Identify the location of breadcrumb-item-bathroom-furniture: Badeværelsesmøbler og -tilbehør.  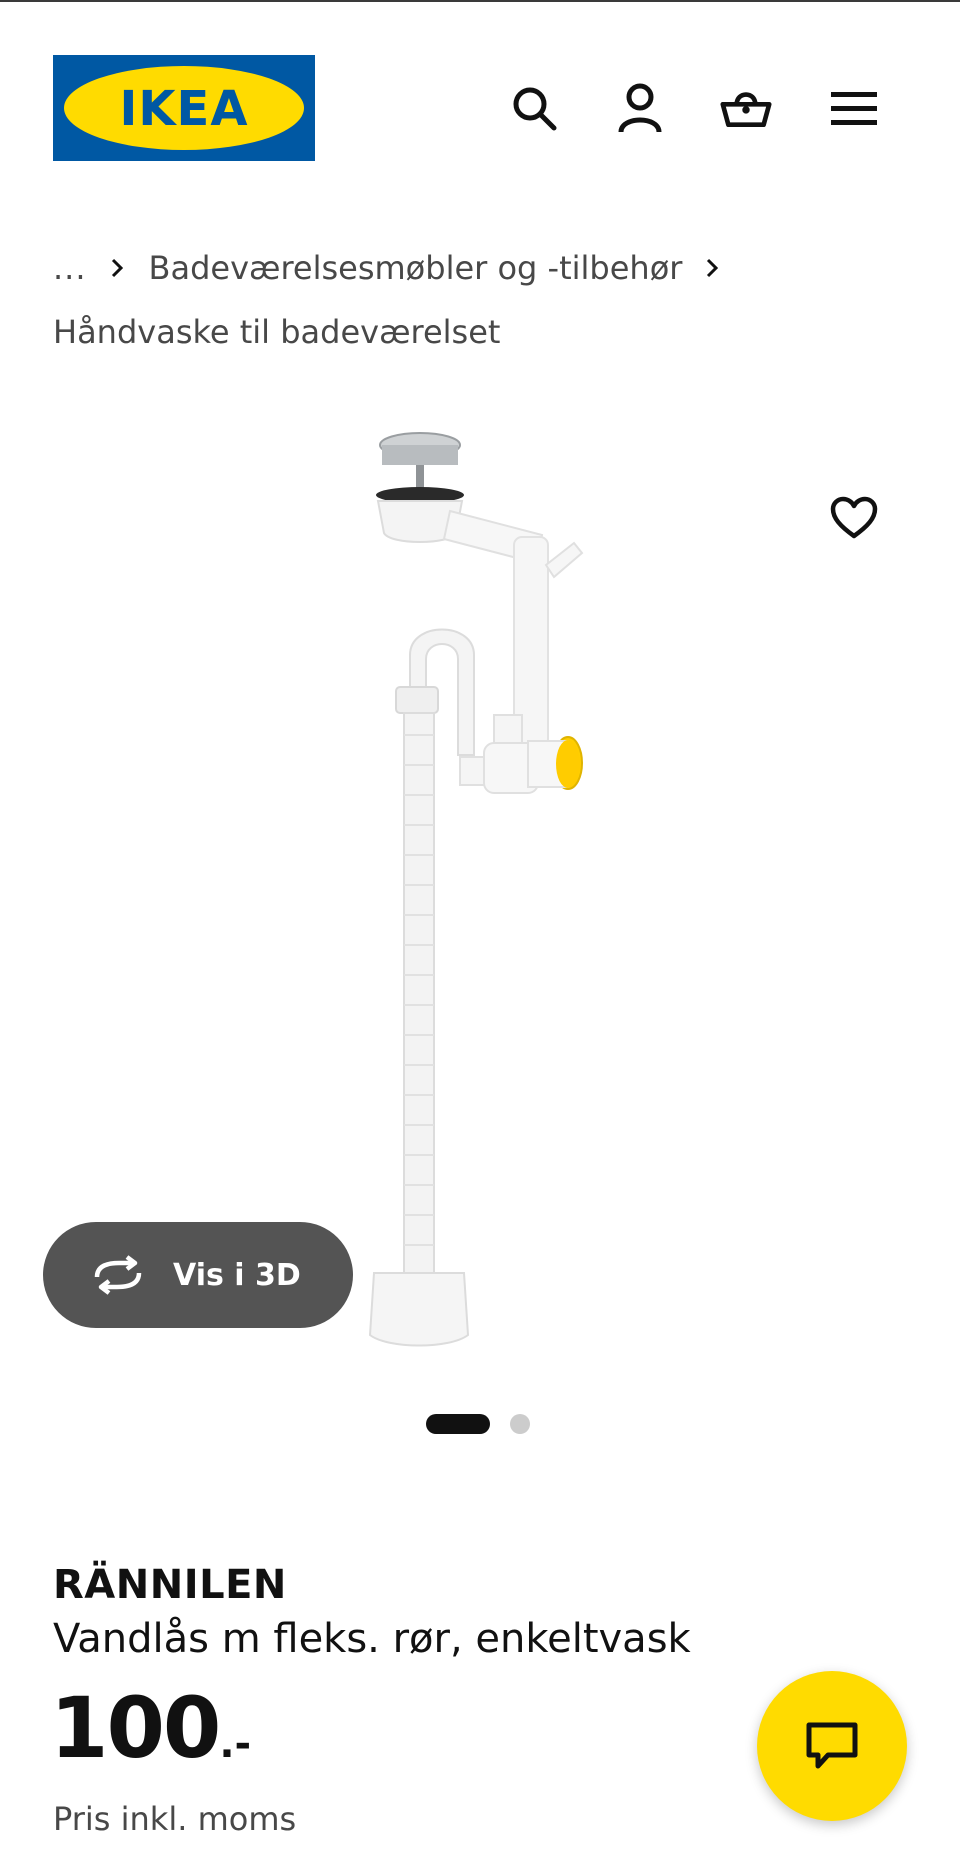
(416, 268).